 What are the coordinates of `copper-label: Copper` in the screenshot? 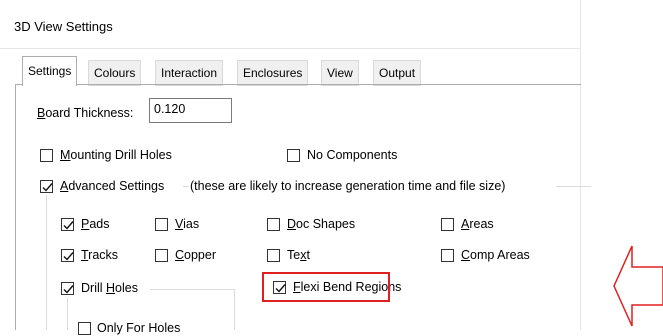 It's located at (196, 255).